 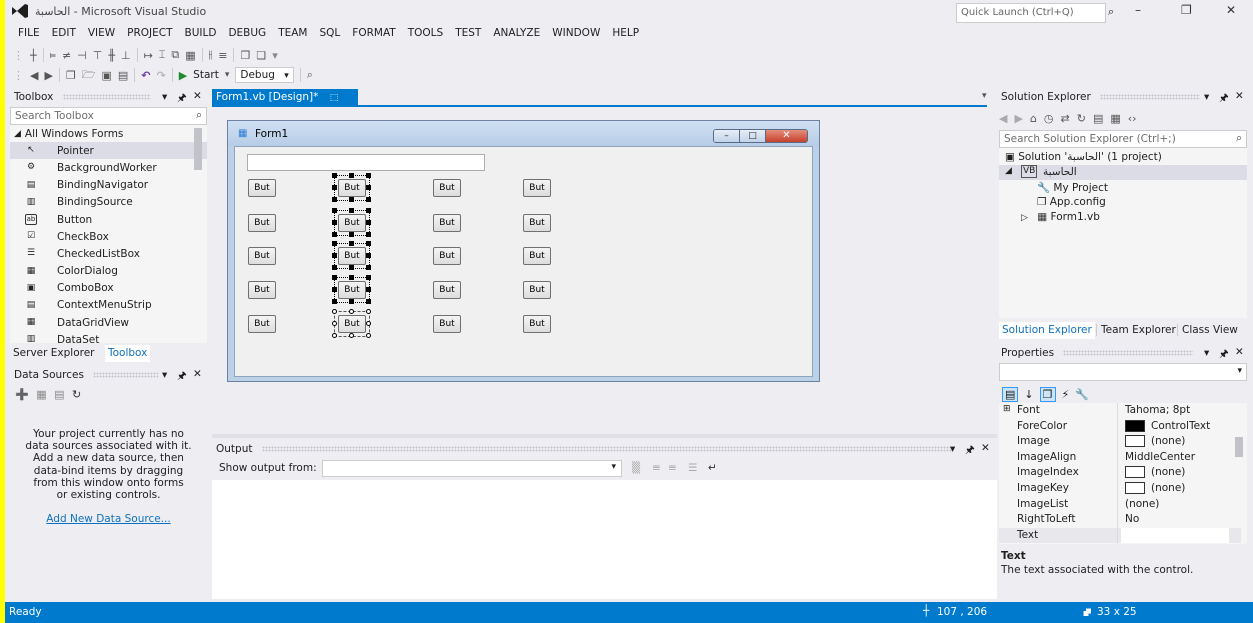 What do you see at coordinates (222, 55) in the screenshot?
I see `vertical-spacing-icon: ≡` at bounding box center [222, 55].